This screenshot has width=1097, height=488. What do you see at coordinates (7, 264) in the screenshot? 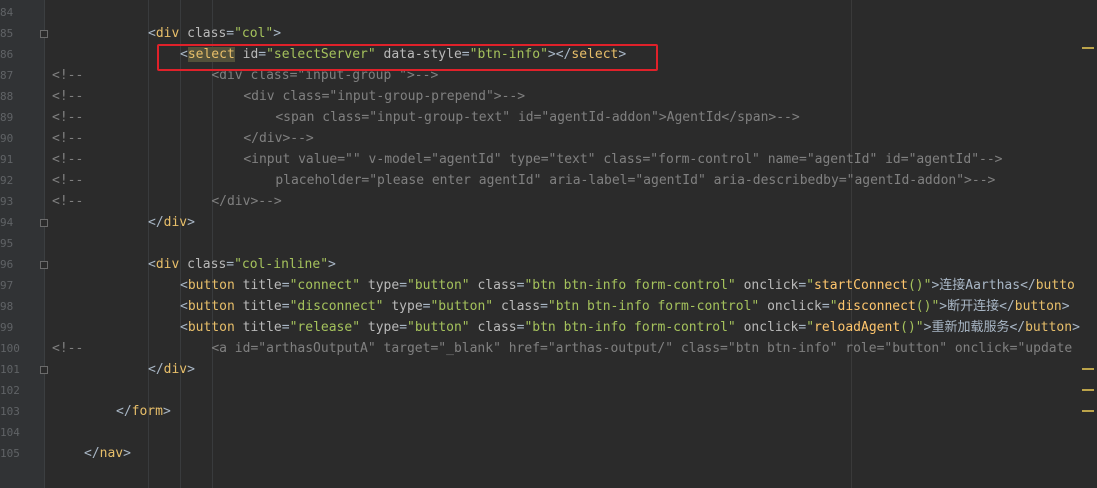
I see `line-number: 96` at bounding box center [7, 264].